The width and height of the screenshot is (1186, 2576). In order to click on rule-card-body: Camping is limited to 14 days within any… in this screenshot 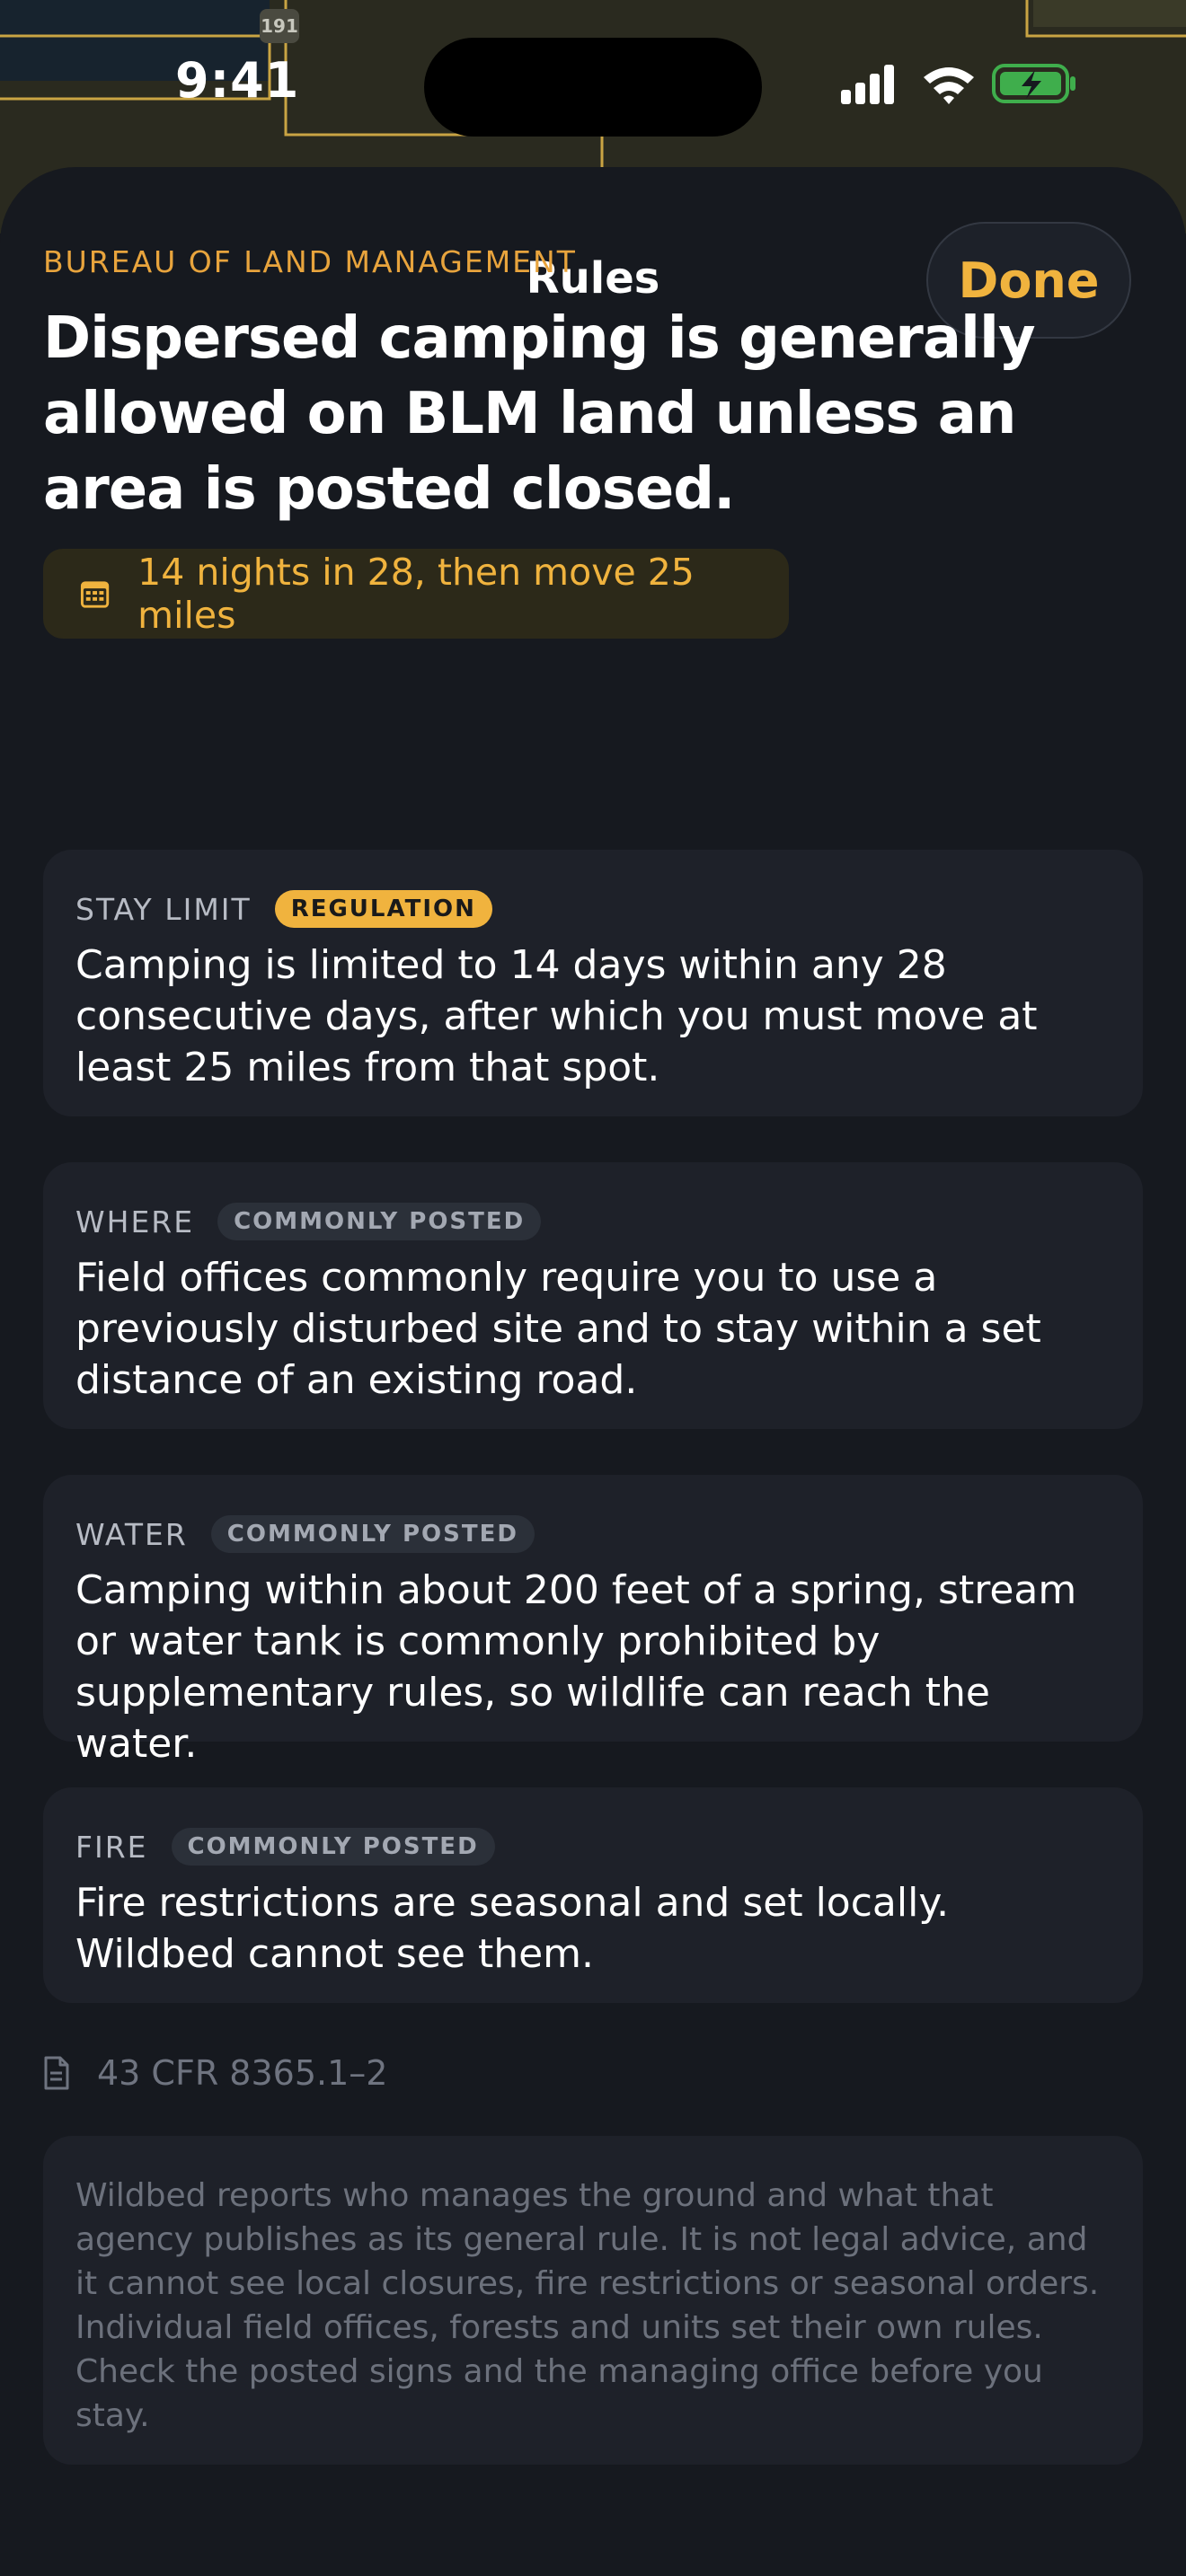, I will do `click(556, 1016)`.